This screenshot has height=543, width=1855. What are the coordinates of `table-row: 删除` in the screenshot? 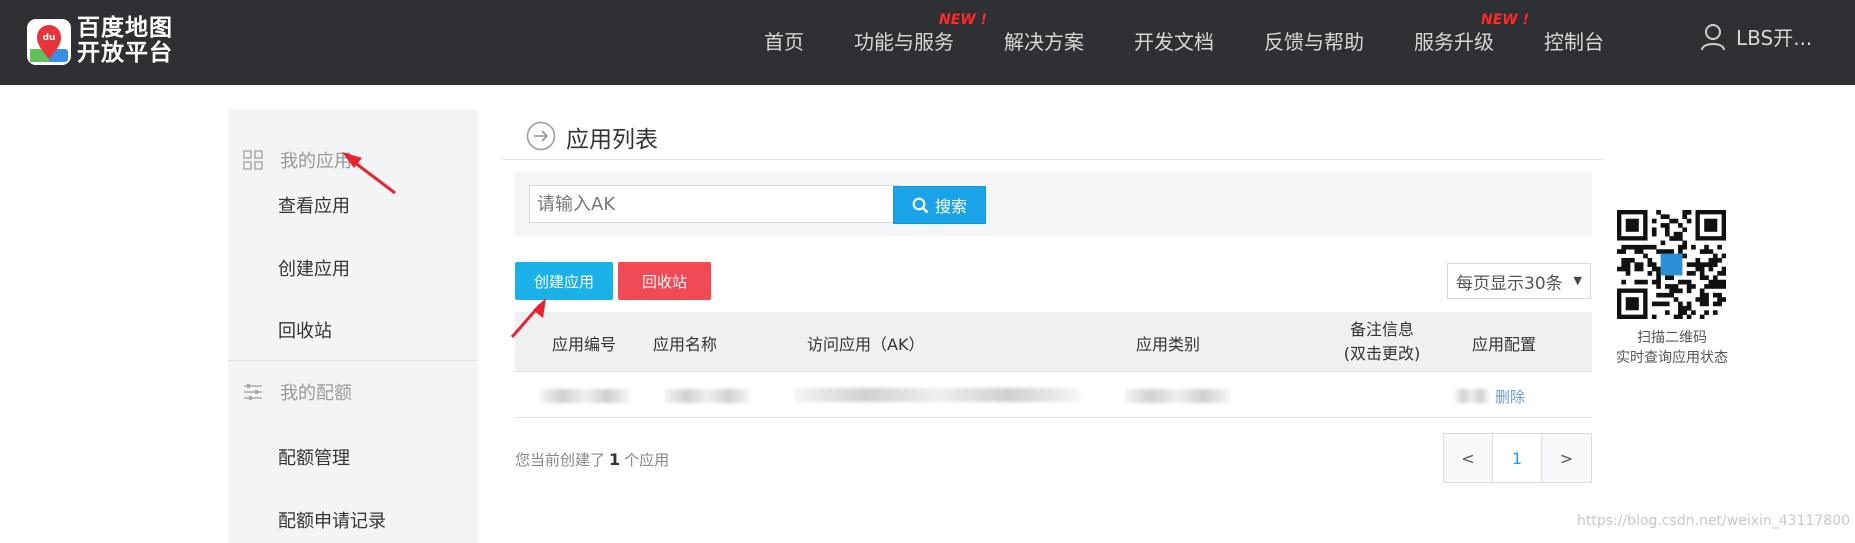 It's located at (1053, 395).